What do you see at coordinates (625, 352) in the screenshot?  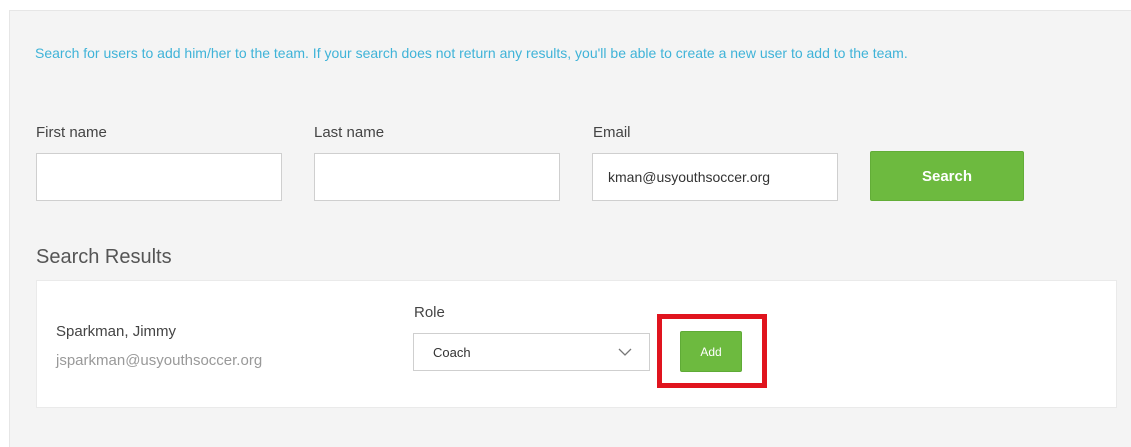 I see `chevron-down-icon` at bounding box center [625, 352].